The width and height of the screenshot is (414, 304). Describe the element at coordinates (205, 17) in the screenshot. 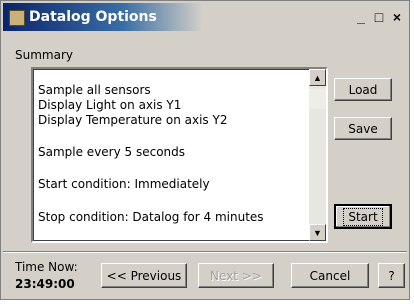

I see `title-bar: Datalog Options _ □ ×` at that location.